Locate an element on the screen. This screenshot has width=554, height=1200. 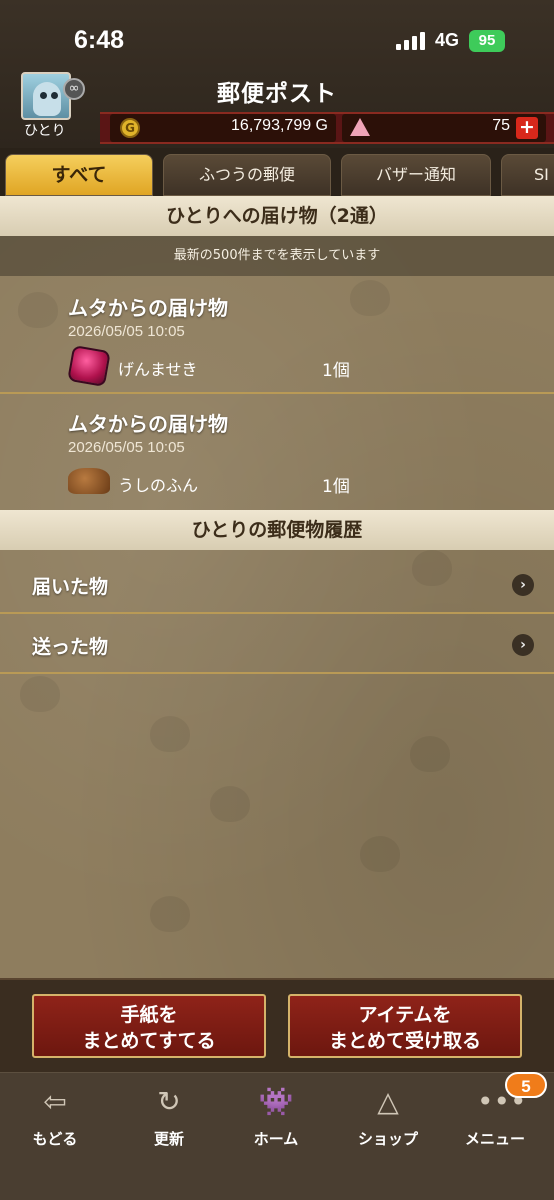
sent-history-row: 送った物 › is located at coordinates (277, 643).